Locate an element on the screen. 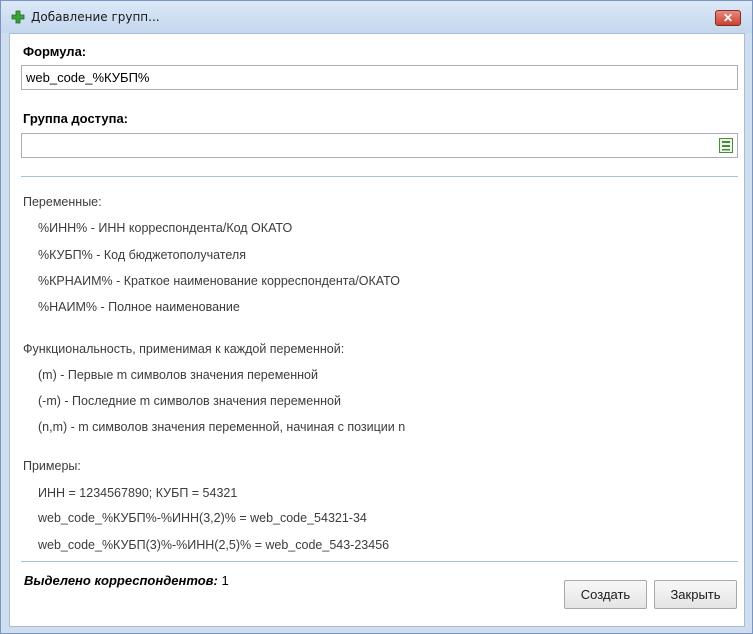  examples-heading: Примеры: is located at coordinates (52, 466).